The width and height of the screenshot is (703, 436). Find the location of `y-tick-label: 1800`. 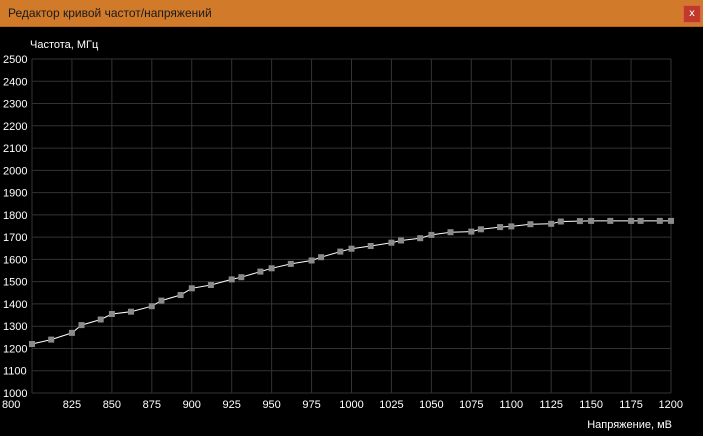

y-tick-label: 1800 is located at coordinates (15, 216).